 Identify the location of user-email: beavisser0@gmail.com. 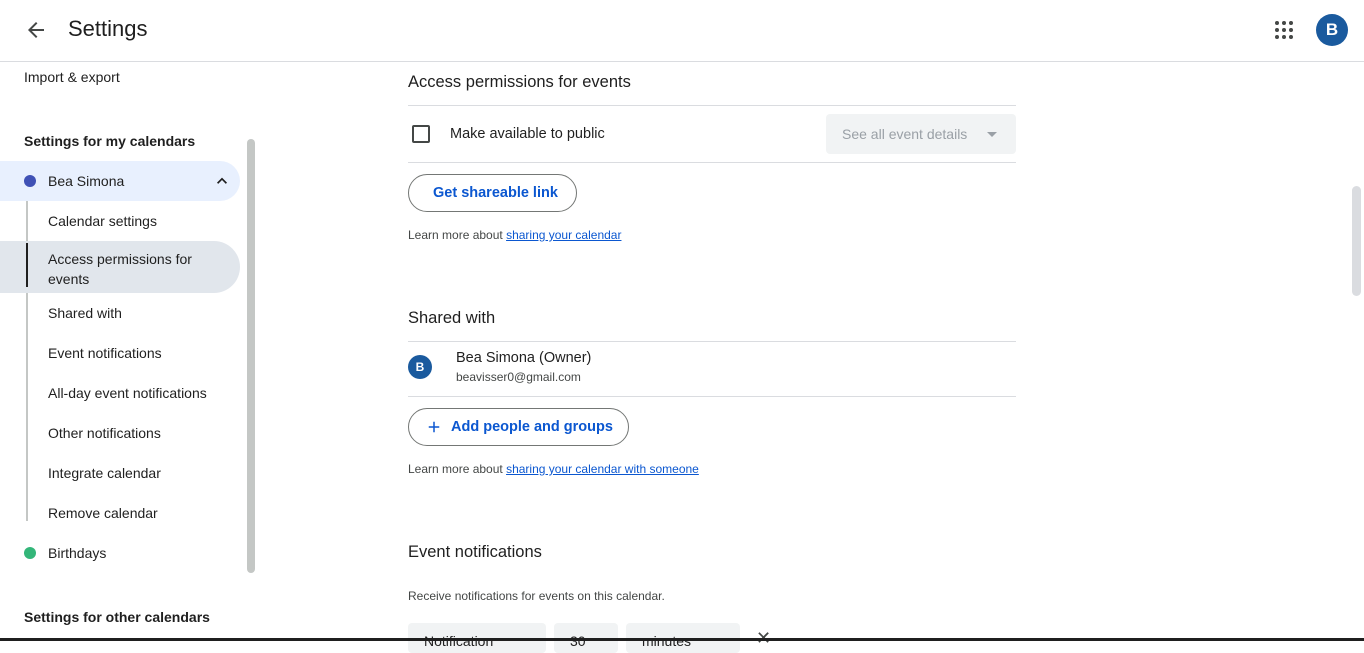
(518, 377).